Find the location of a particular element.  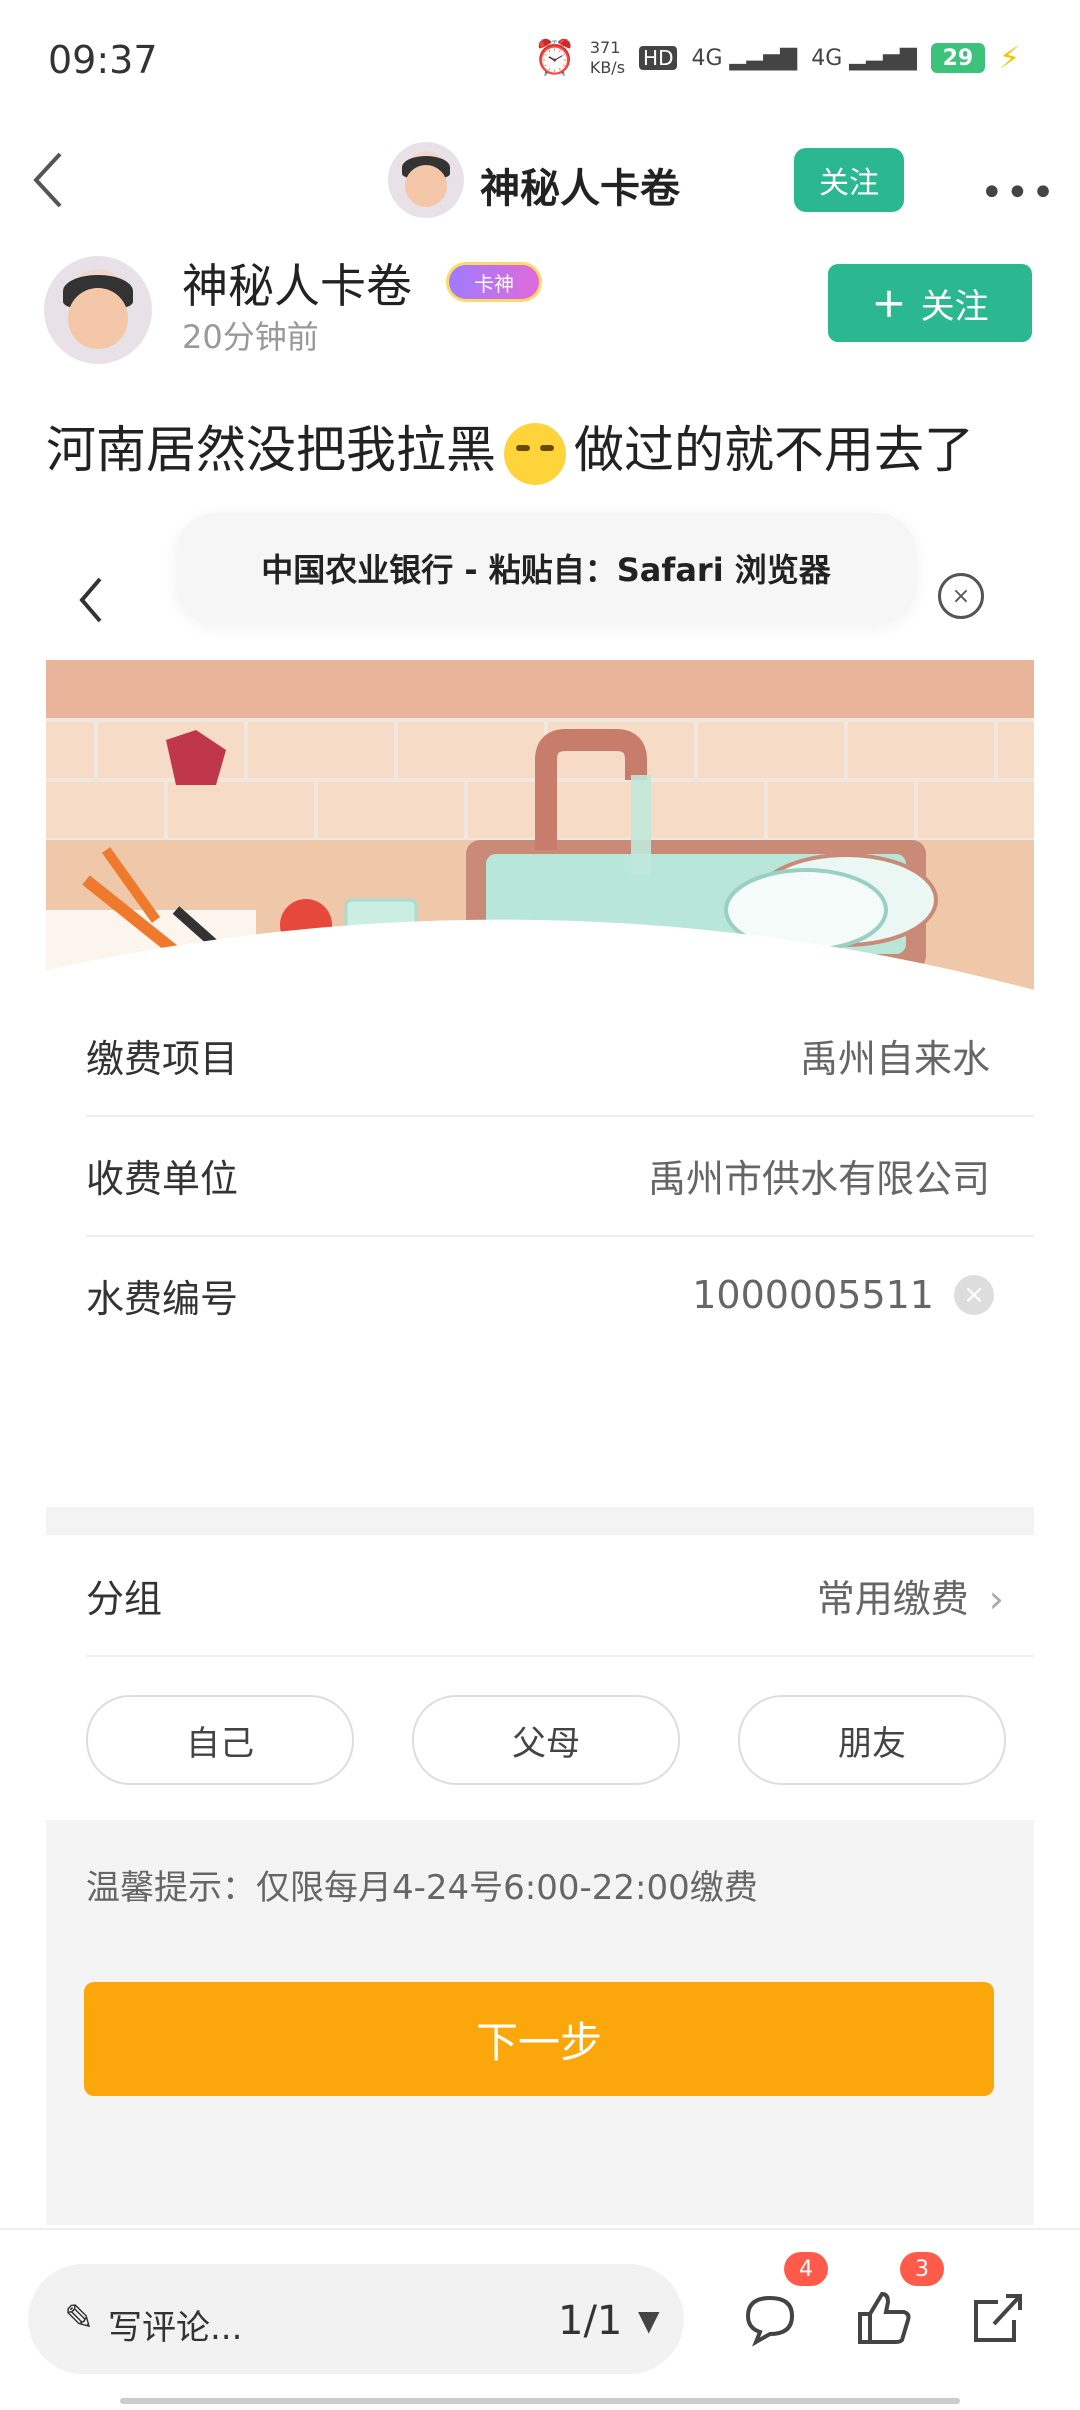

caret-down-icon: ▼ is located at coordinates (649, 2320).